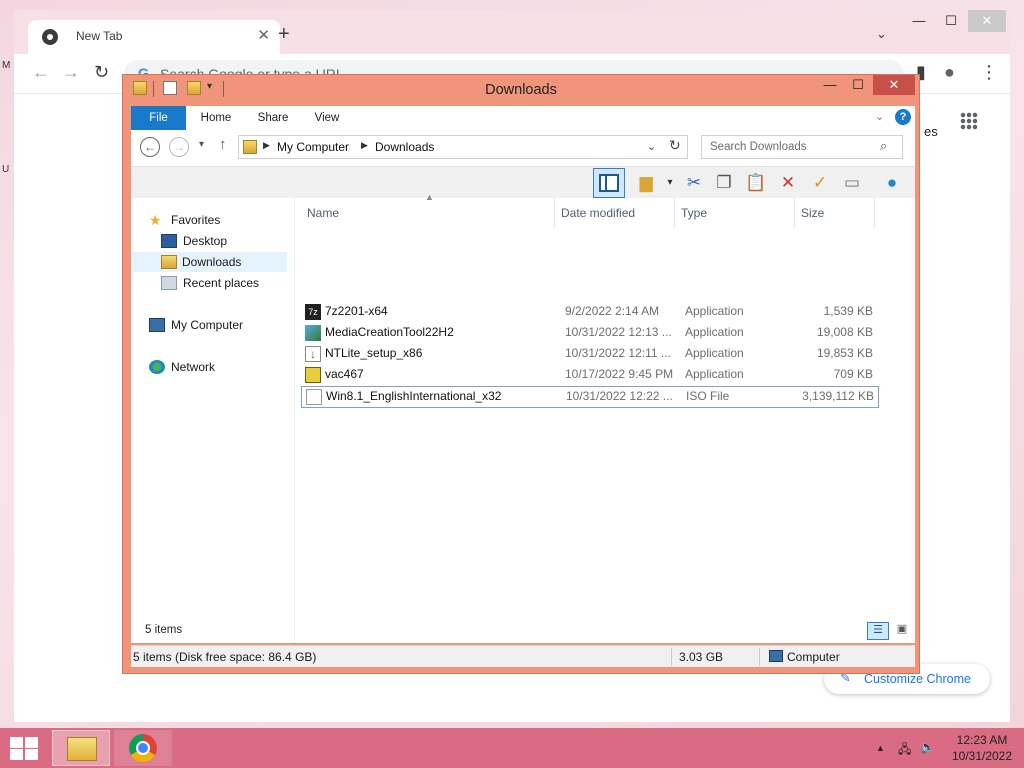 This screenshot has width=1024, height=768. Describe the element at coordinates (201, 144) in the screenshot. I see `recent-locations-chevron-icon: ▾` at that location.